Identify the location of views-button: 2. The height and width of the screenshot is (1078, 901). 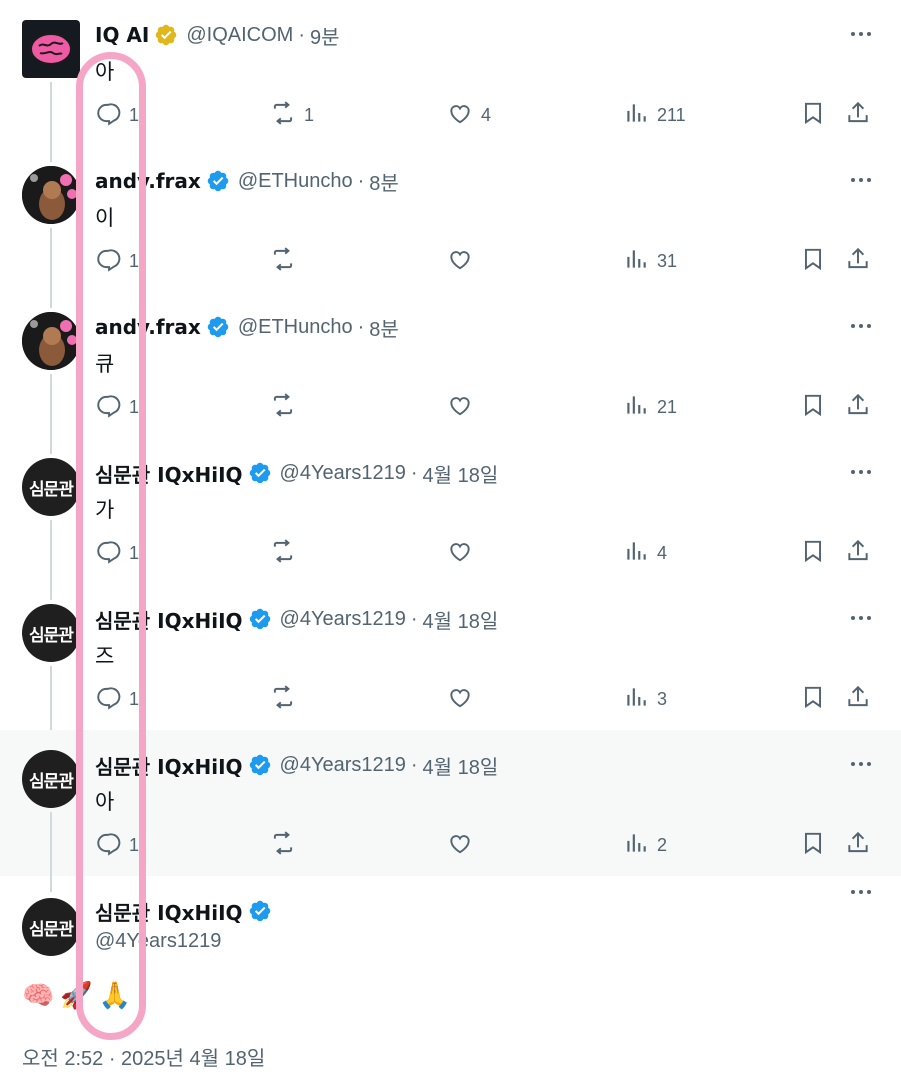
(645, 845).